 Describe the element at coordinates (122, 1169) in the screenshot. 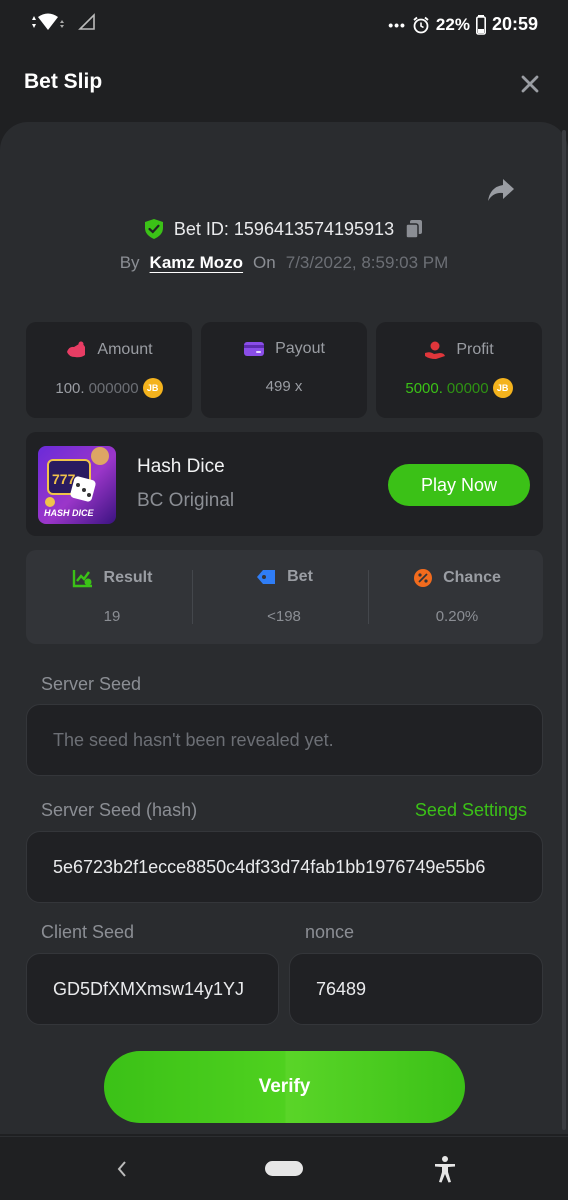

I see `back-icon` at that location.